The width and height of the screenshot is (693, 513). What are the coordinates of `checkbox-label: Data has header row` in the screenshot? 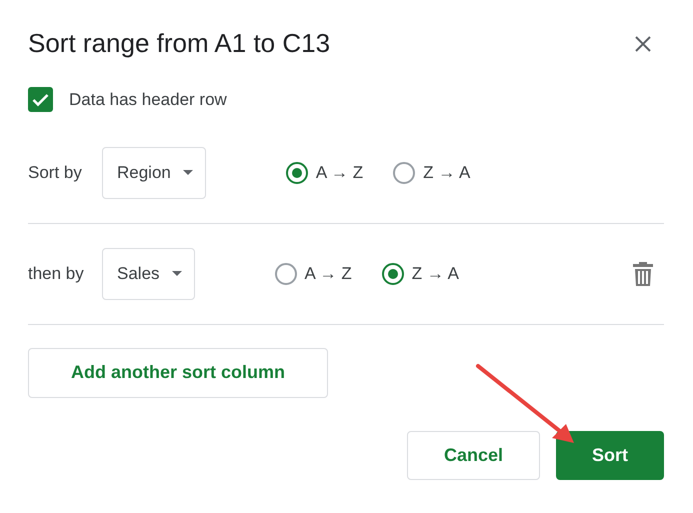 It's located at (148, 100).